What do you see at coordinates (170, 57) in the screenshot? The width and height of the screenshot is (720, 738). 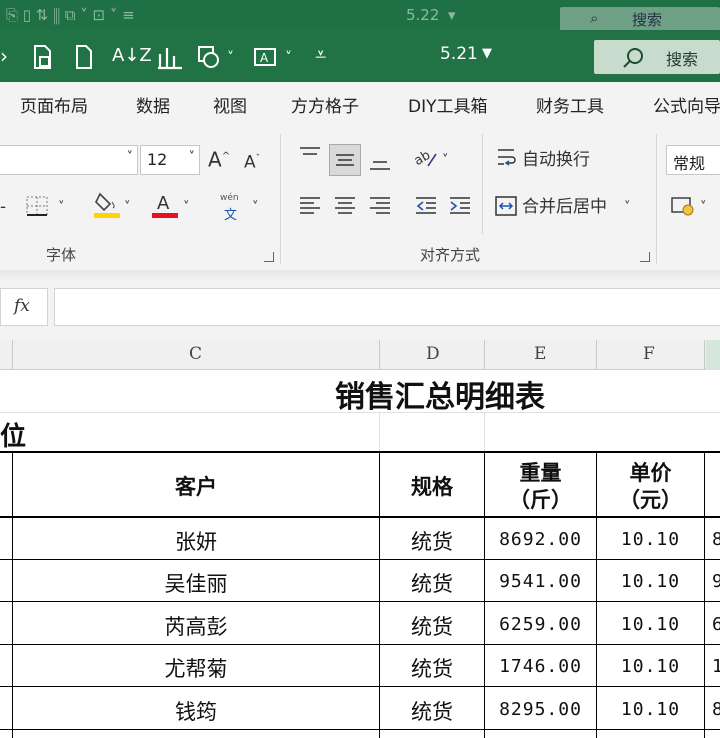 I see `chart-icon` at bounding box center [170, 57].